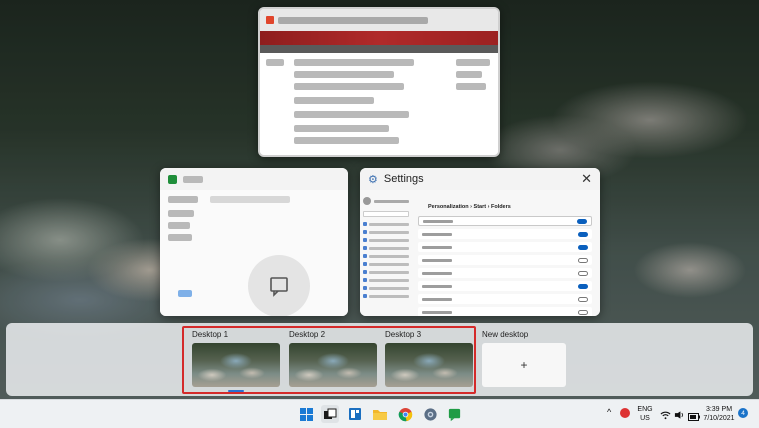 This screenshot has width=759, height=428. What do you see at coordinates (609, 412) in the screenshot?
I see `show-hidden-icons-chevron: ^` at bounding box center [609, 412].